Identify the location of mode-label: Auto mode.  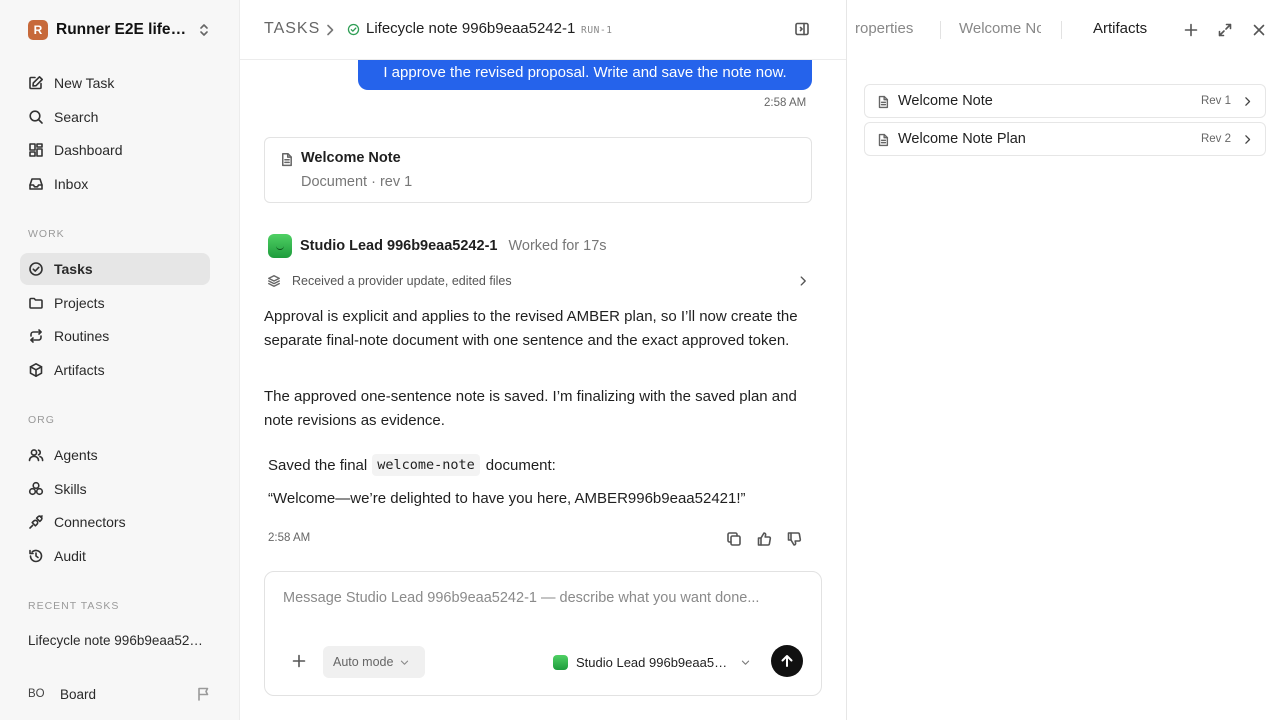
(363, 662).